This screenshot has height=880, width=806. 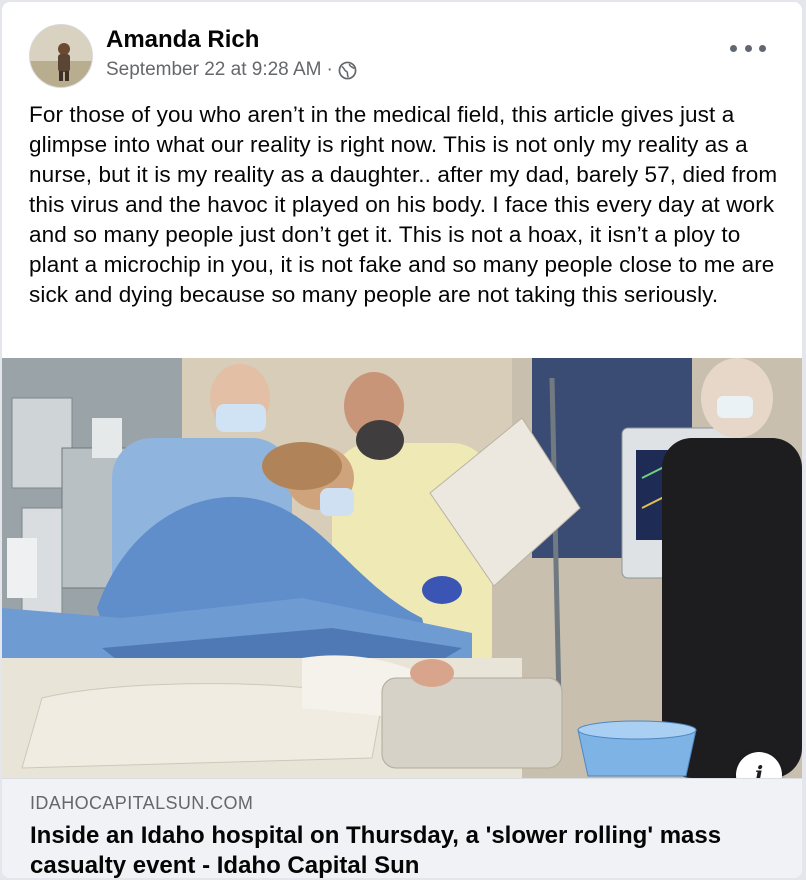 What do you see at coordinates (347, 70) in the screenshot?
I see `globe-icon` at bounding box center [347, 70].